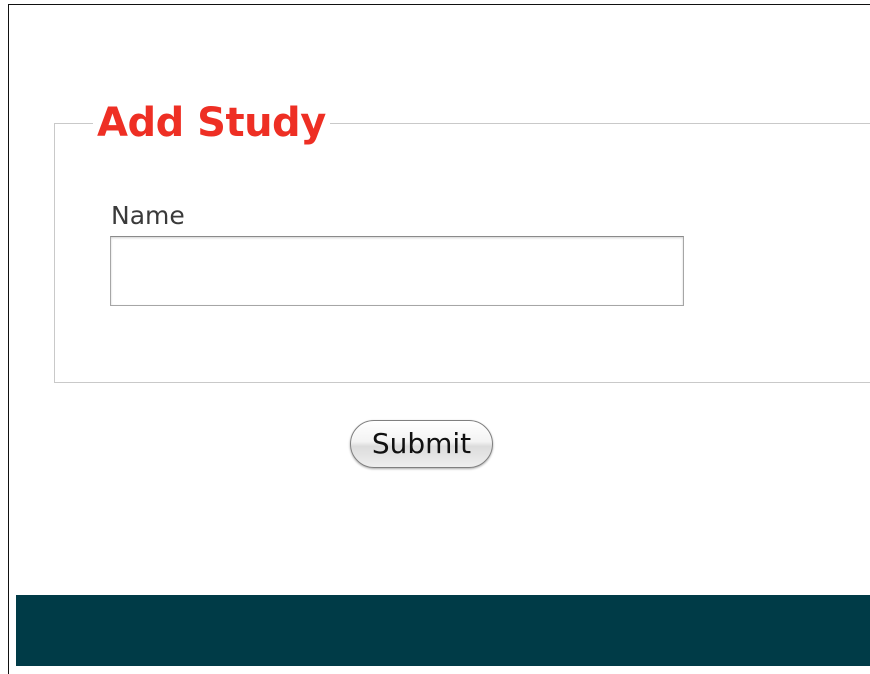 This screenshot has width=870, height=674. Describe the element at coordinates (443, 630) in the screenshot. I see `footer-bar` at that location.